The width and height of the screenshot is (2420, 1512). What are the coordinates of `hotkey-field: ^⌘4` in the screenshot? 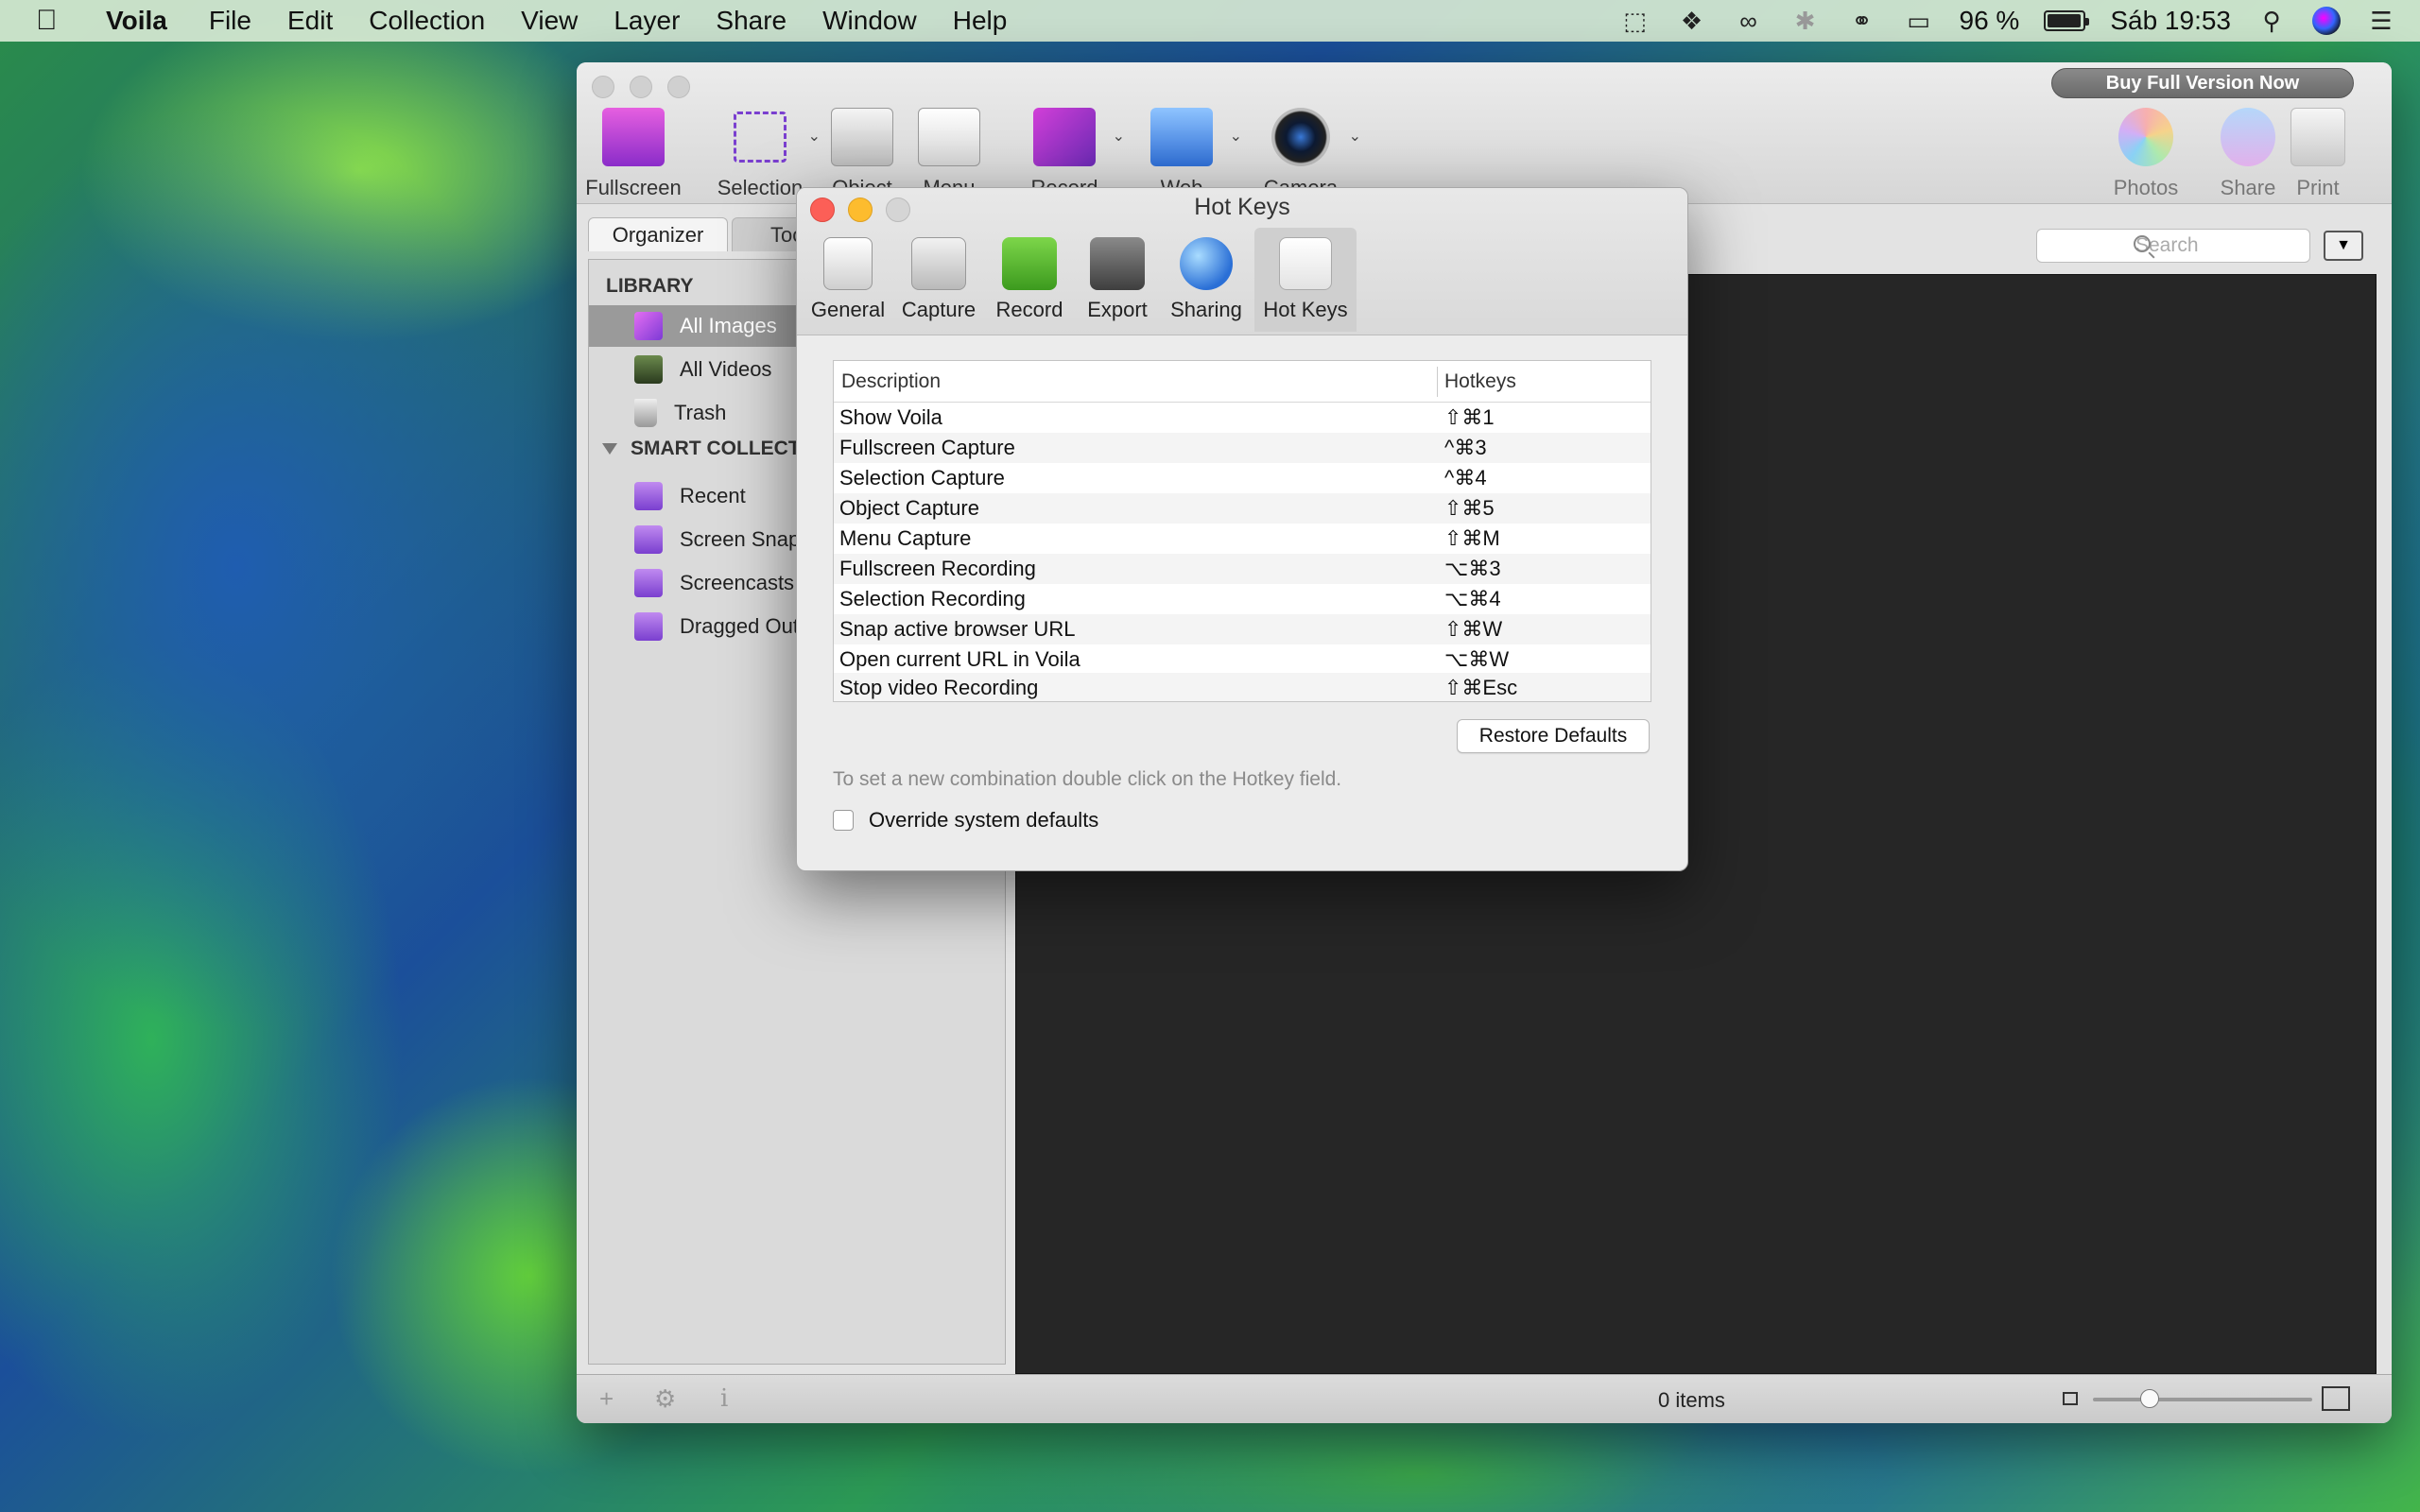 It's located at (1466, 478).